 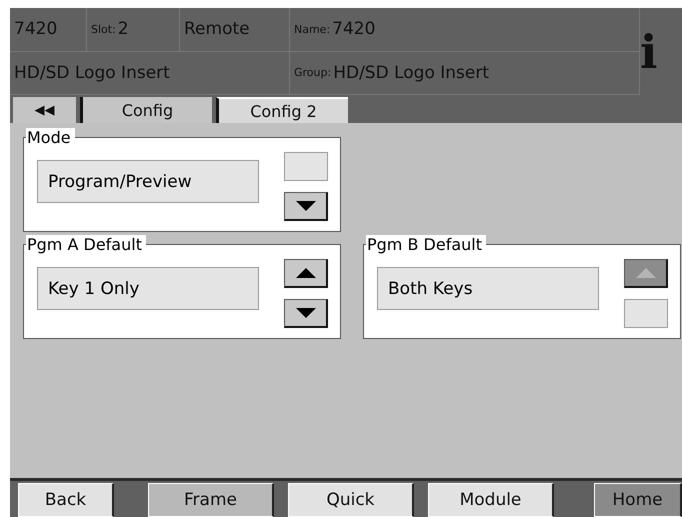 What do you see at coordinates (488, 288) in the screenshot?
I see `value-display: Both Keys` at bounding box center [488, 288].